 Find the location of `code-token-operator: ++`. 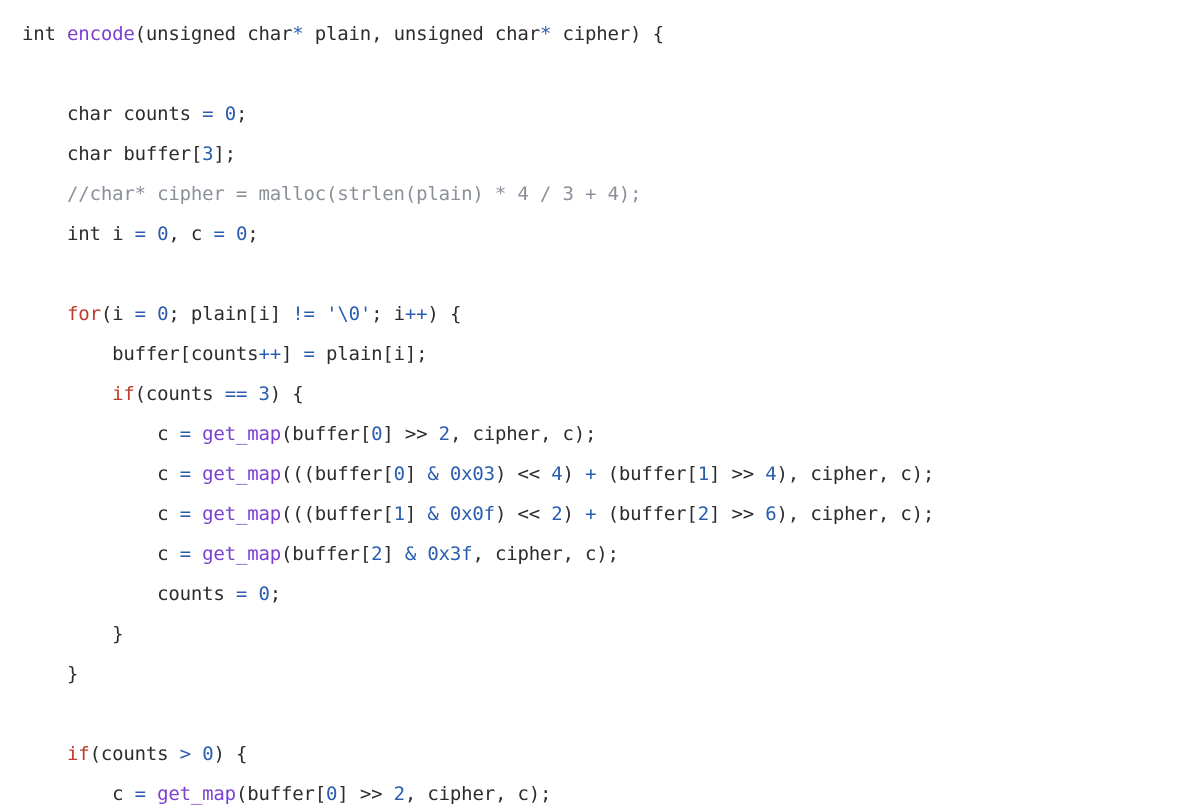

code-token-operator: ++ is located at coordinates (269, 354).